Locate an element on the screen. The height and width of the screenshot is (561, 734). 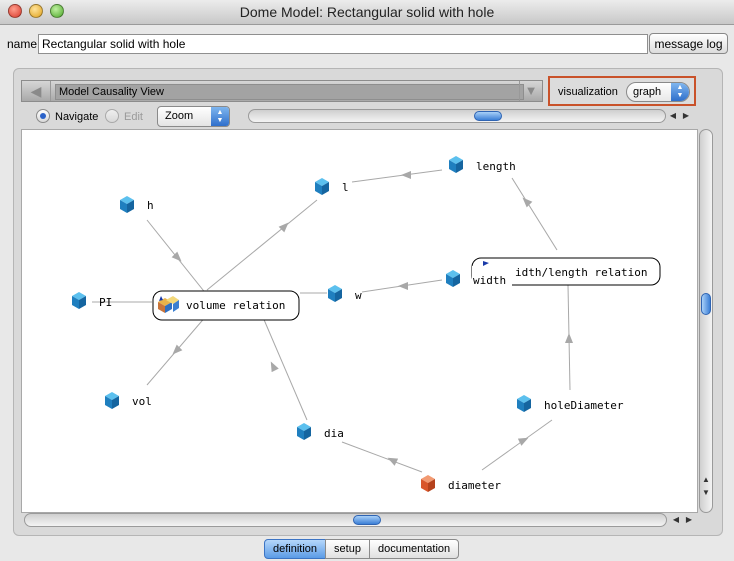
edit-radio is located at coordinates (112, 116).